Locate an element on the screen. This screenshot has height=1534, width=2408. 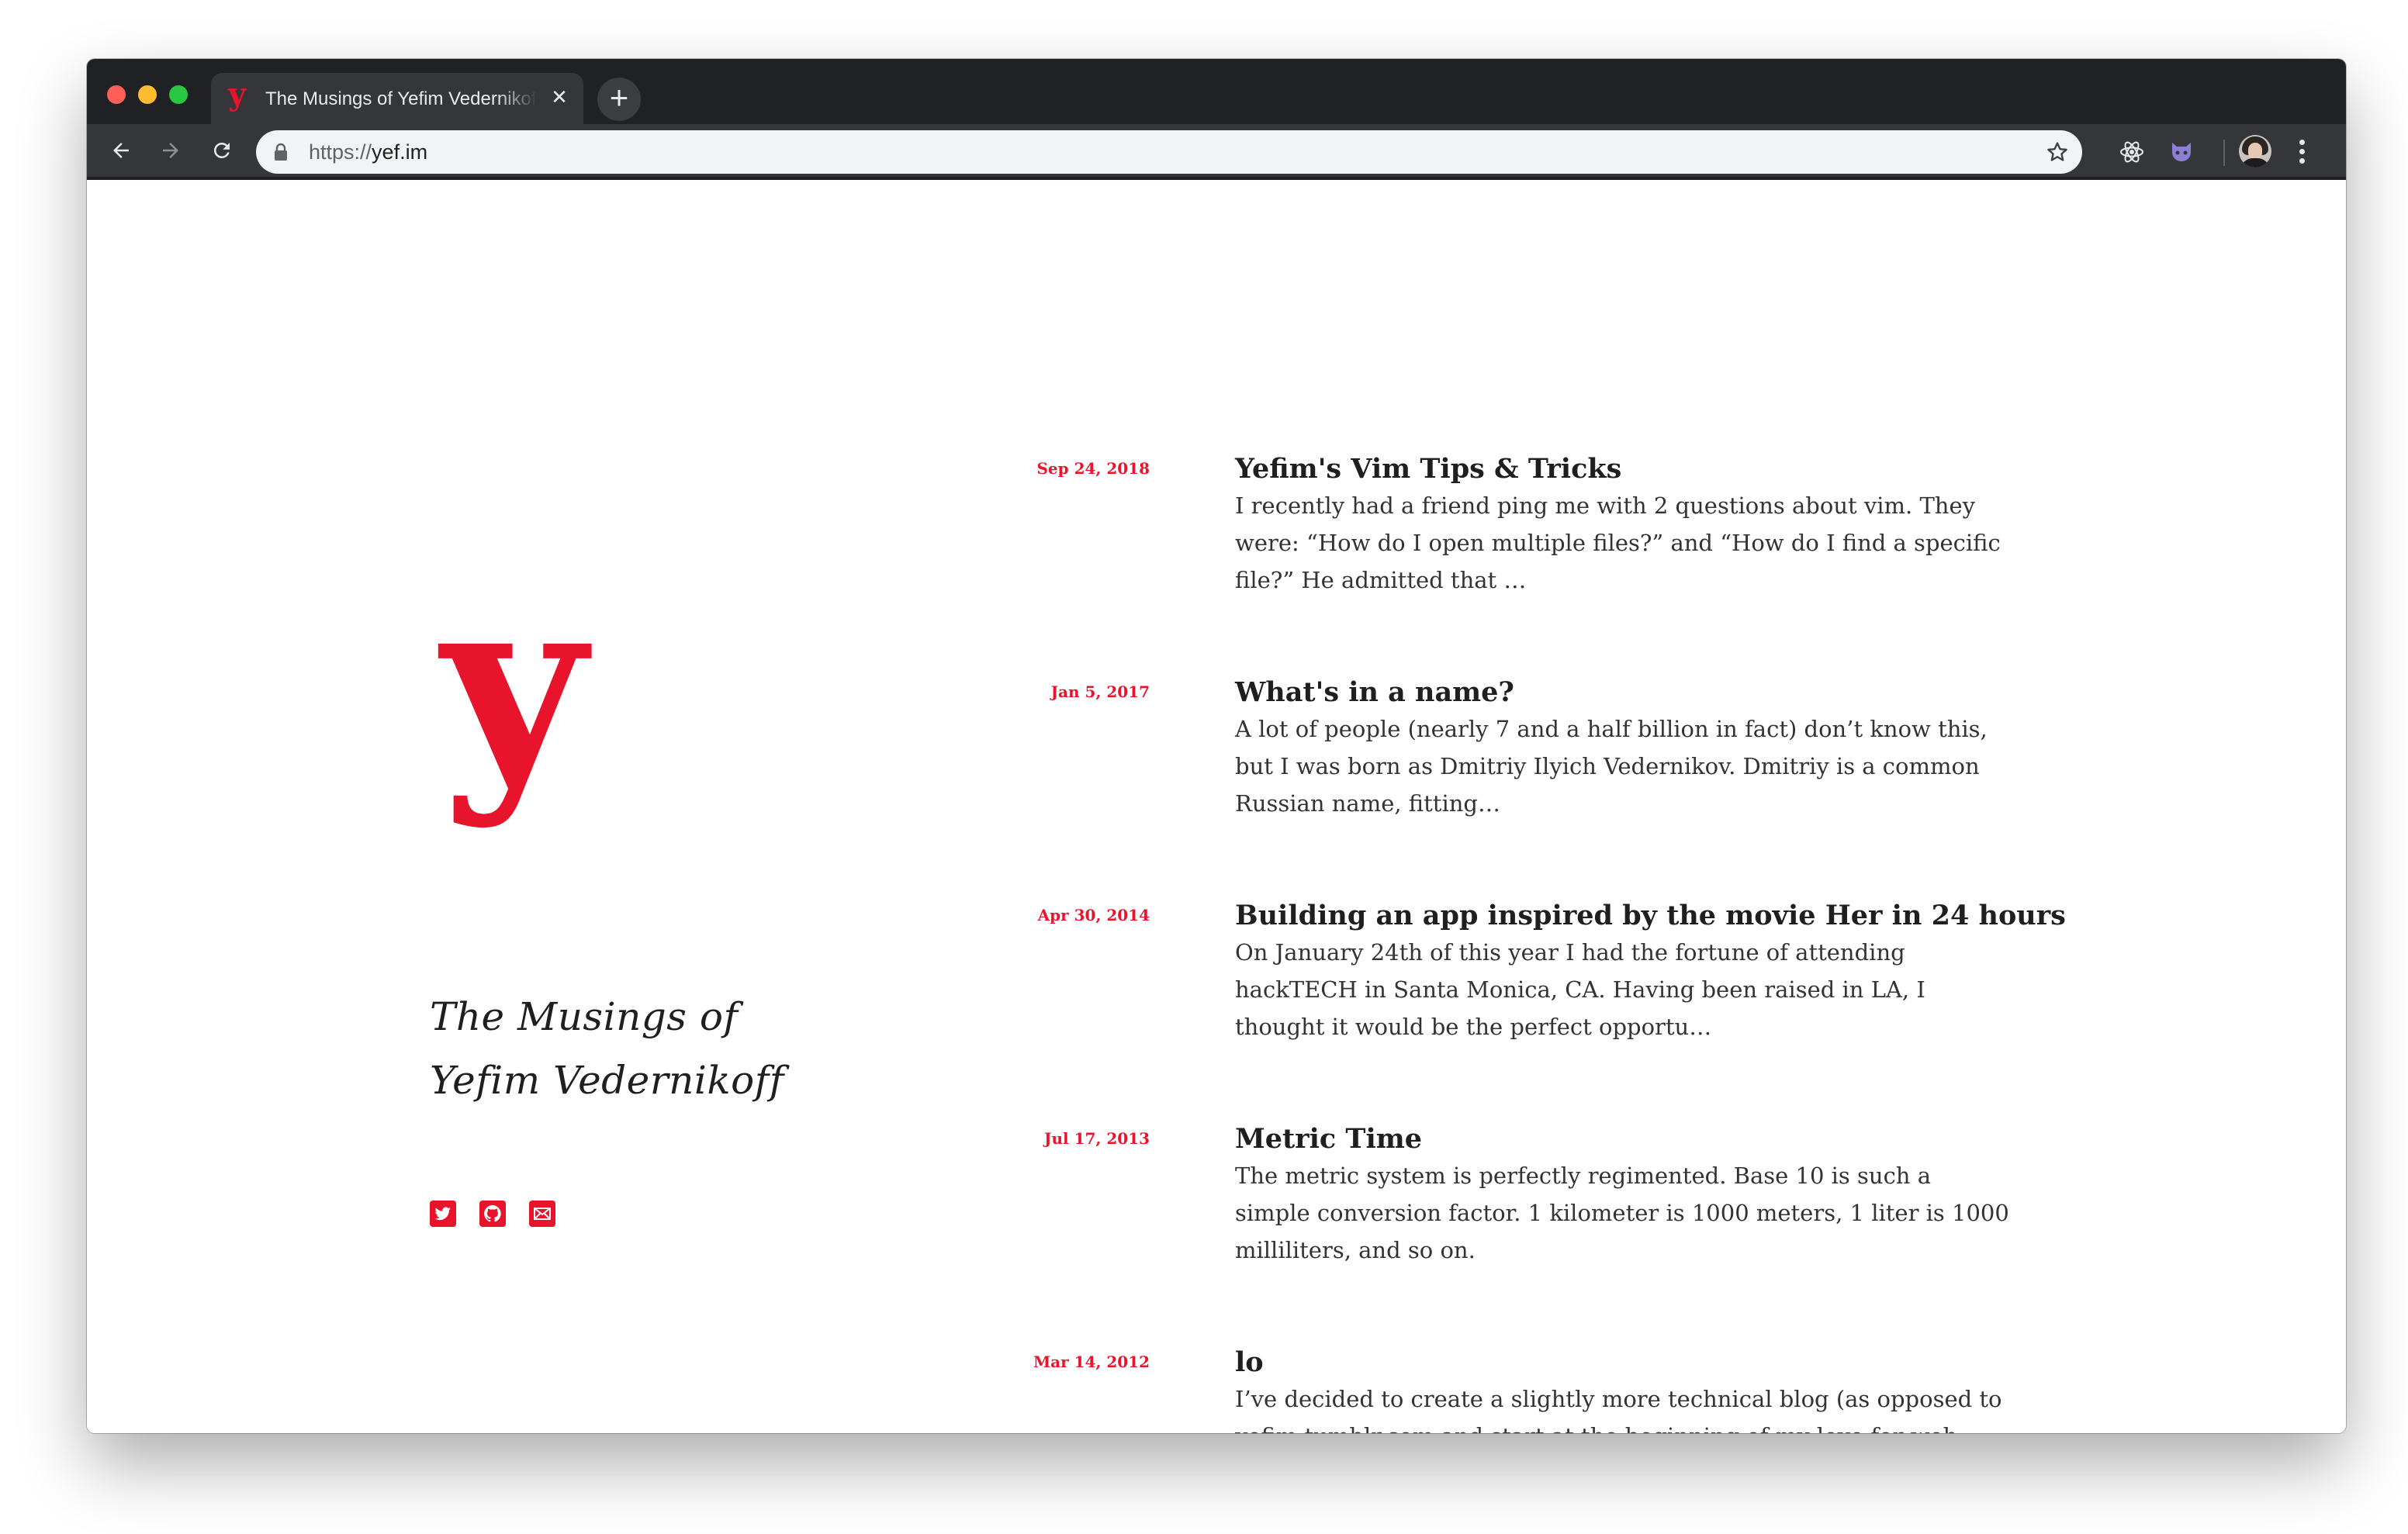
site-title-line1: The Musings of is located at coordinates (584, 1016).